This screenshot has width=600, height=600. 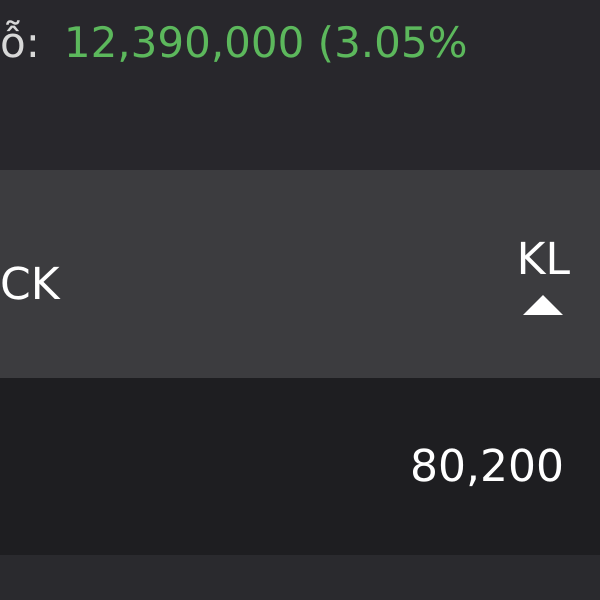 I want to click on table-cell: 80,200, so click(x=487, y=466).